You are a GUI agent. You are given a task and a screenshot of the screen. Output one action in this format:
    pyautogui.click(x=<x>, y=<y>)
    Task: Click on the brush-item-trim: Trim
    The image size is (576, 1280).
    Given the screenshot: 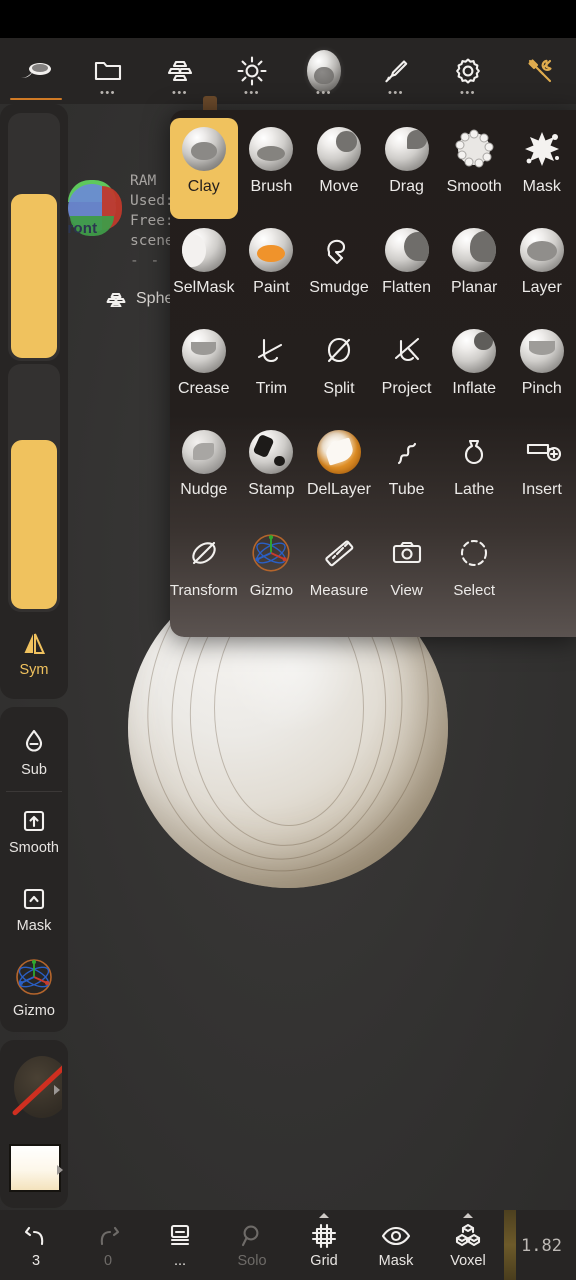 What is the action you would take?
    pyautogui.click(x=272, y=370)
    